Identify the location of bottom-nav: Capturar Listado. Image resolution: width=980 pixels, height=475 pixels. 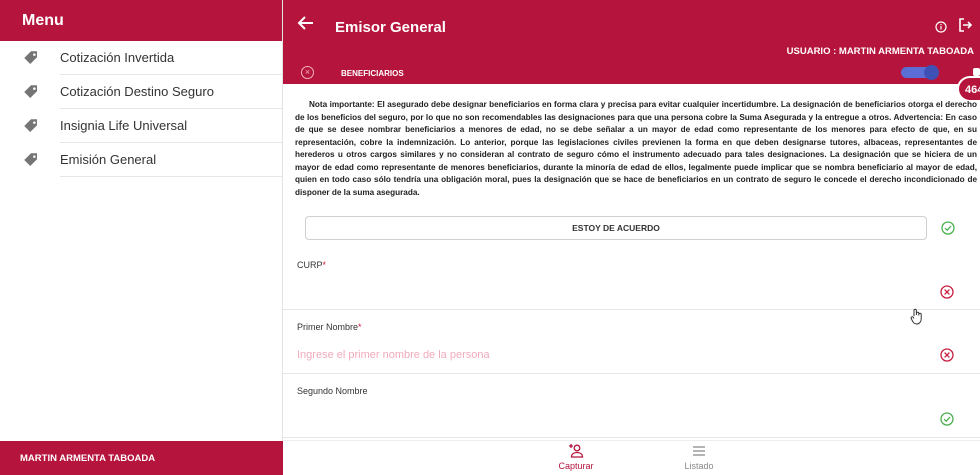
(631, 457).